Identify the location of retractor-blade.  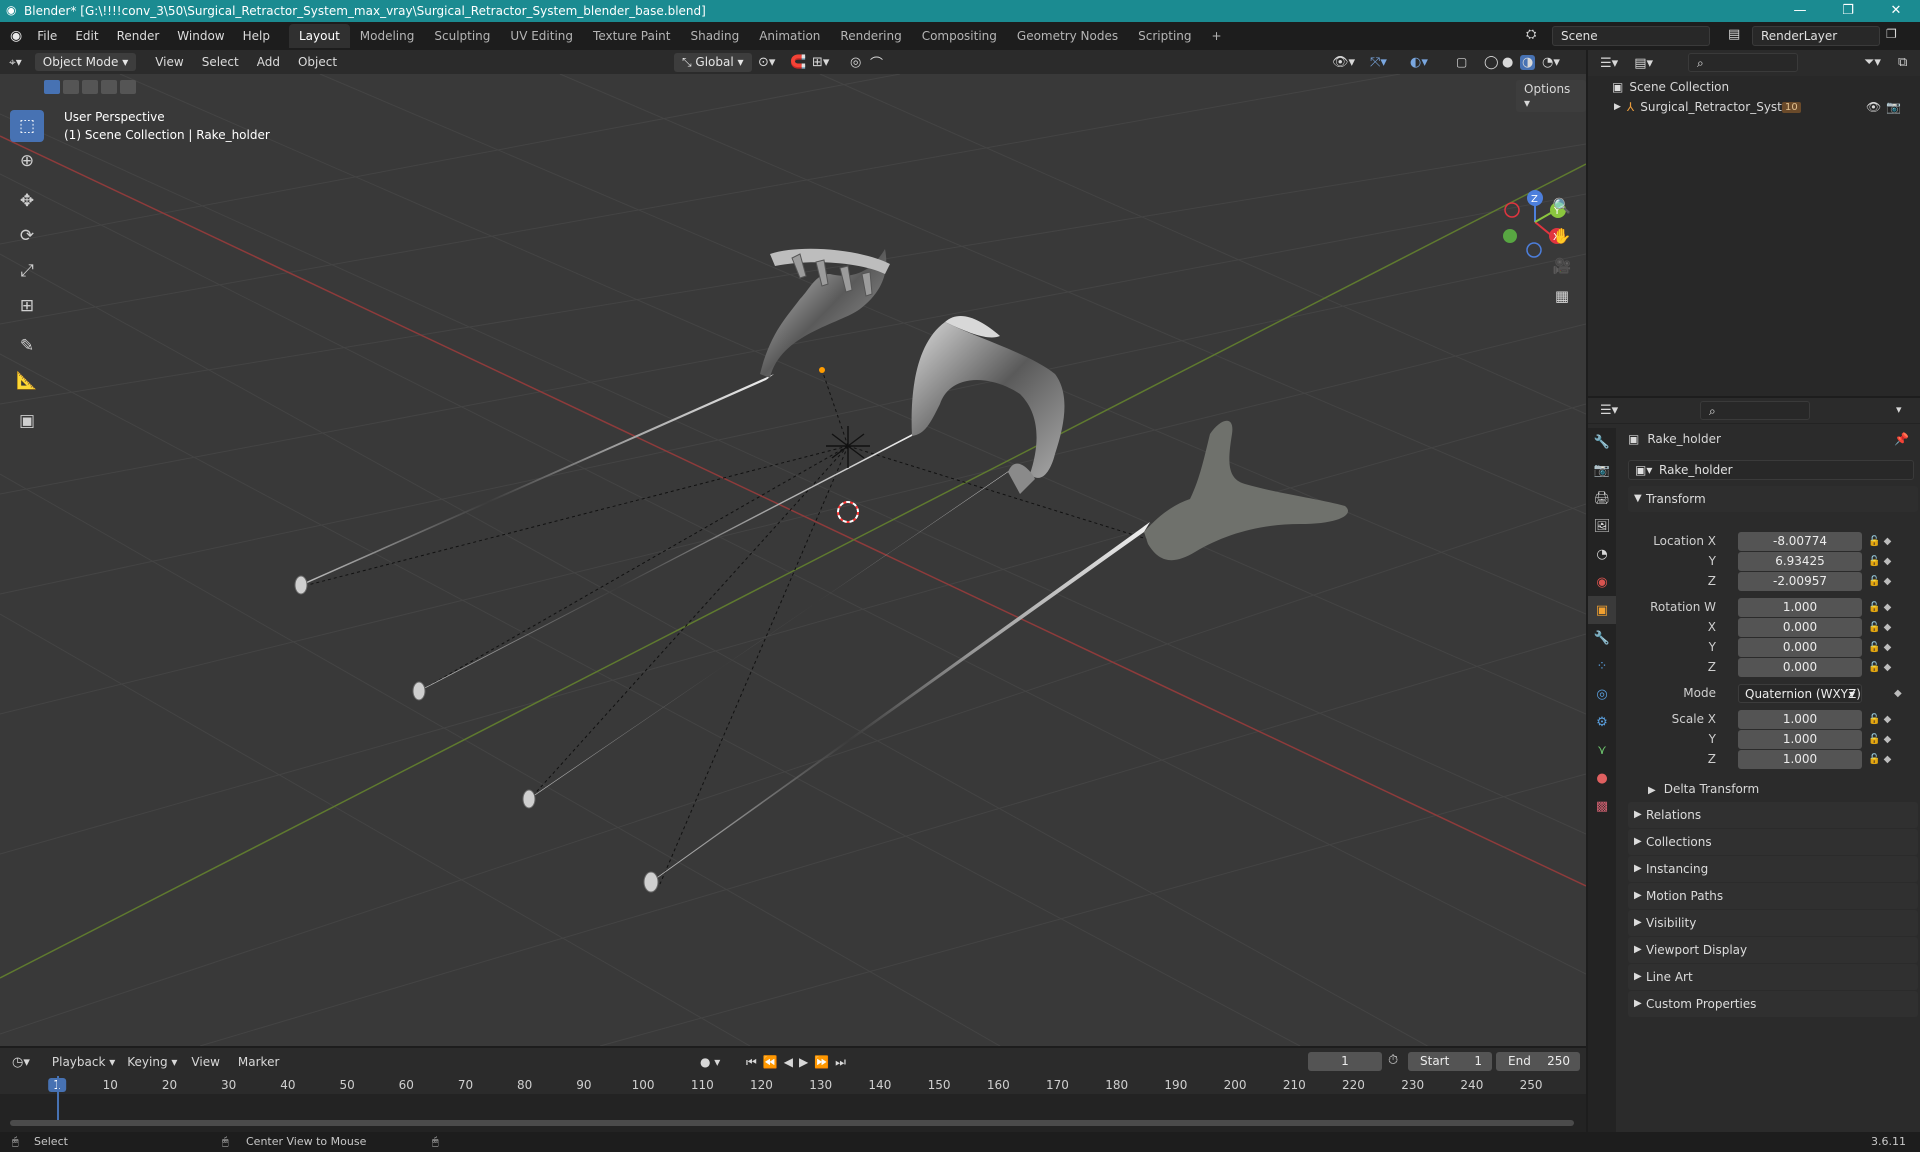
(988, 405).